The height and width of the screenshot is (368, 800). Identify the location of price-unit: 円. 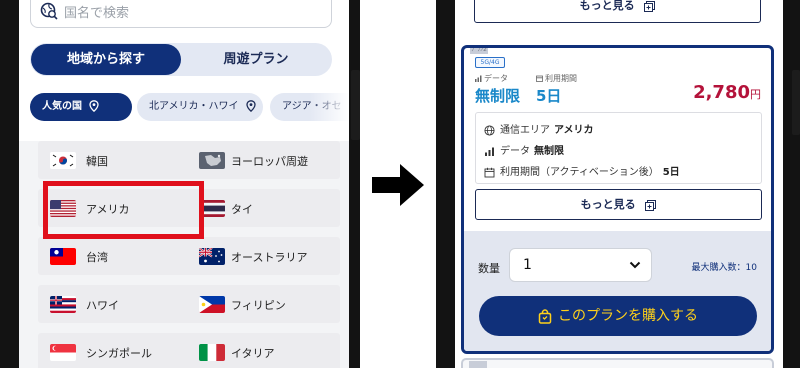
(755, 94).